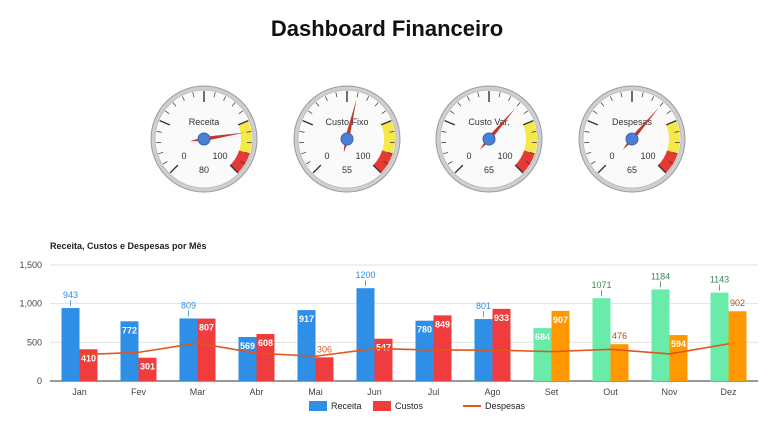 This screenshot has height=432, width=774. I want to click on data-label-receita: 943, so click(70, 295).